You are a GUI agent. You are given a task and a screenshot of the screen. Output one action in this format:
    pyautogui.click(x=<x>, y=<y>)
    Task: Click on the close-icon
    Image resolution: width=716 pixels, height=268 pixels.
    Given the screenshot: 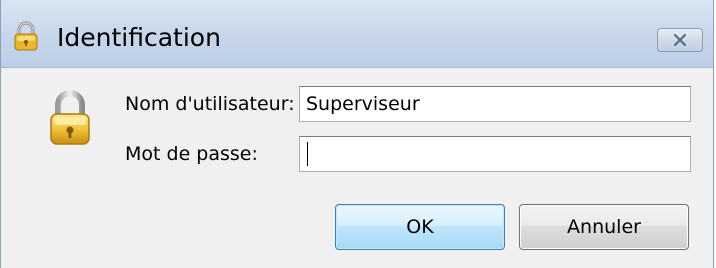 What is the action you would take?
    pyautogui.click(x=680, y=40)
    